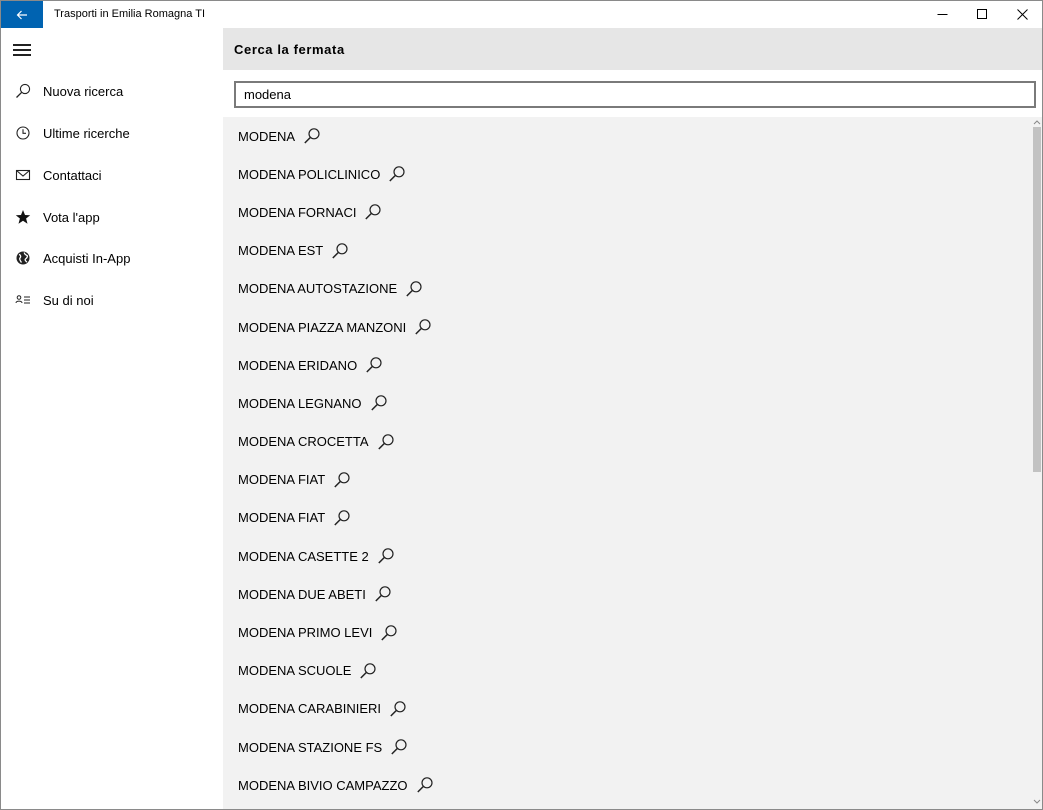 This screenshot has width=1043, height=810. What do you see at coordinates (625, 212) in the screenshot?
I see `result-item: MODENA FORNACI` at bounding box center [625, 212].